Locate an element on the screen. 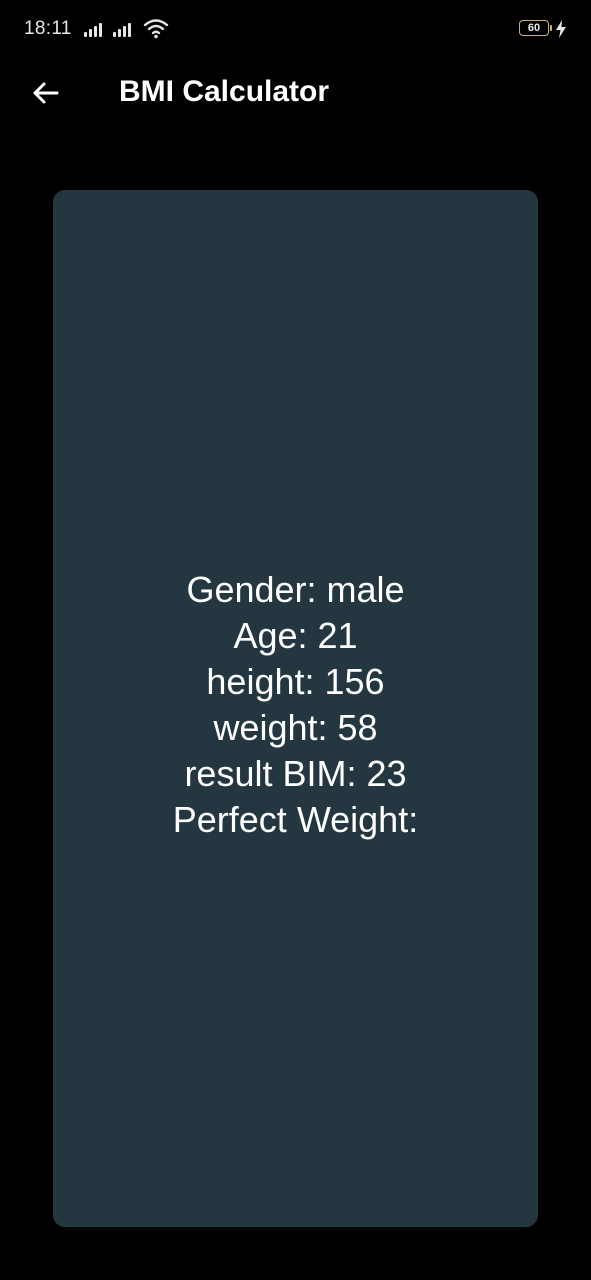 The height and width of the screenshot is (1280, 591). app-bar: BMI Calculator is located at coordinates (295, 93).